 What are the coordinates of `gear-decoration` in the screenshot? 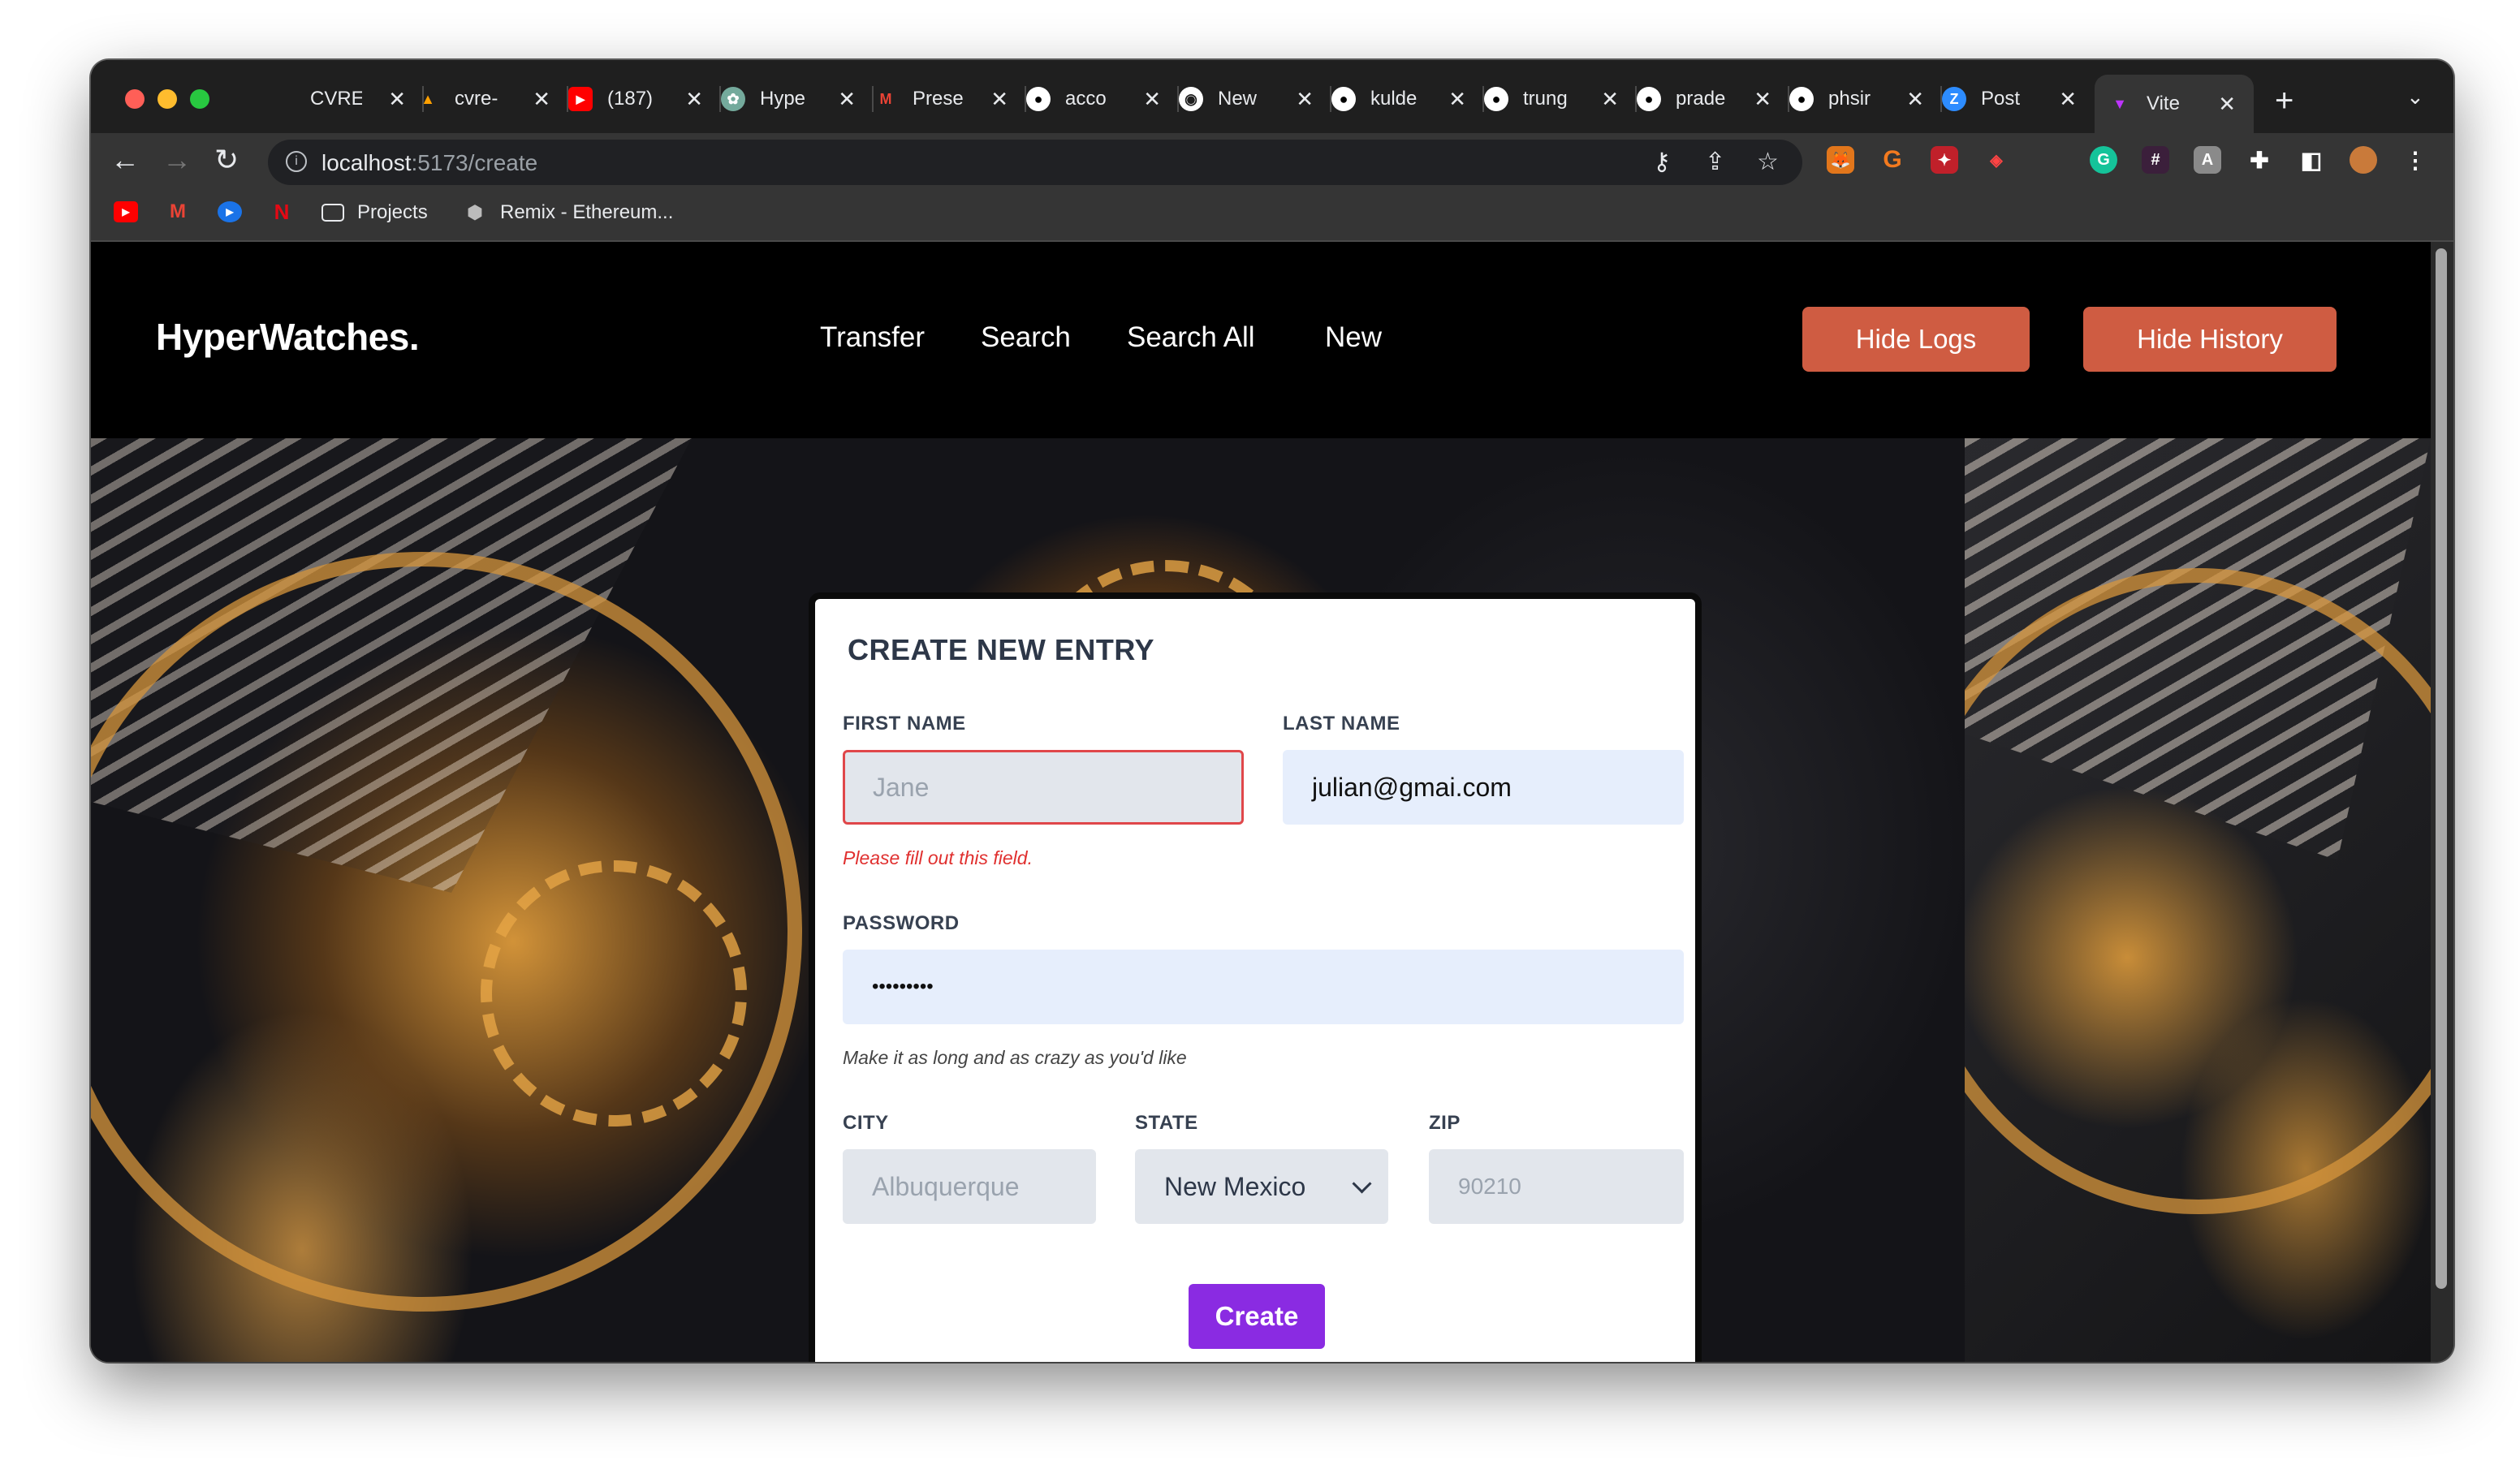 It's located at (614, 993).